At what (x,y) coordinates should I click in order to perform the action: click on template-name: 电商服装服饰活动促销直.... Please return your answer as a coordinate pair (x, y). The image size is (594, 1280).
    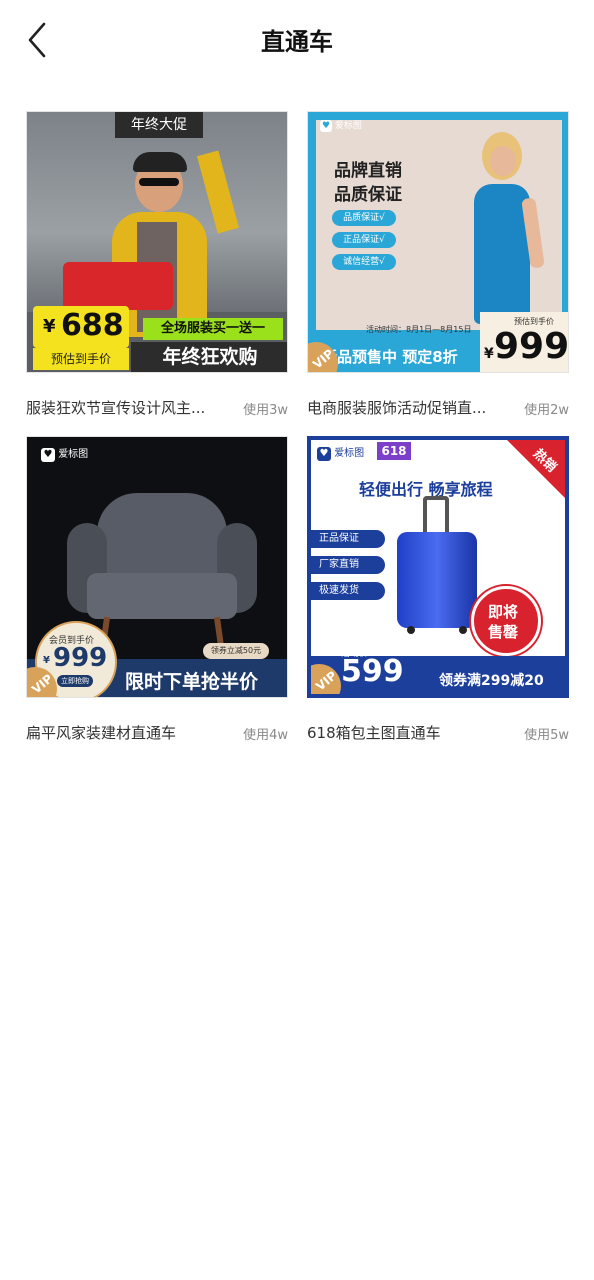
    Looking at the image, I should click on (397, 408).